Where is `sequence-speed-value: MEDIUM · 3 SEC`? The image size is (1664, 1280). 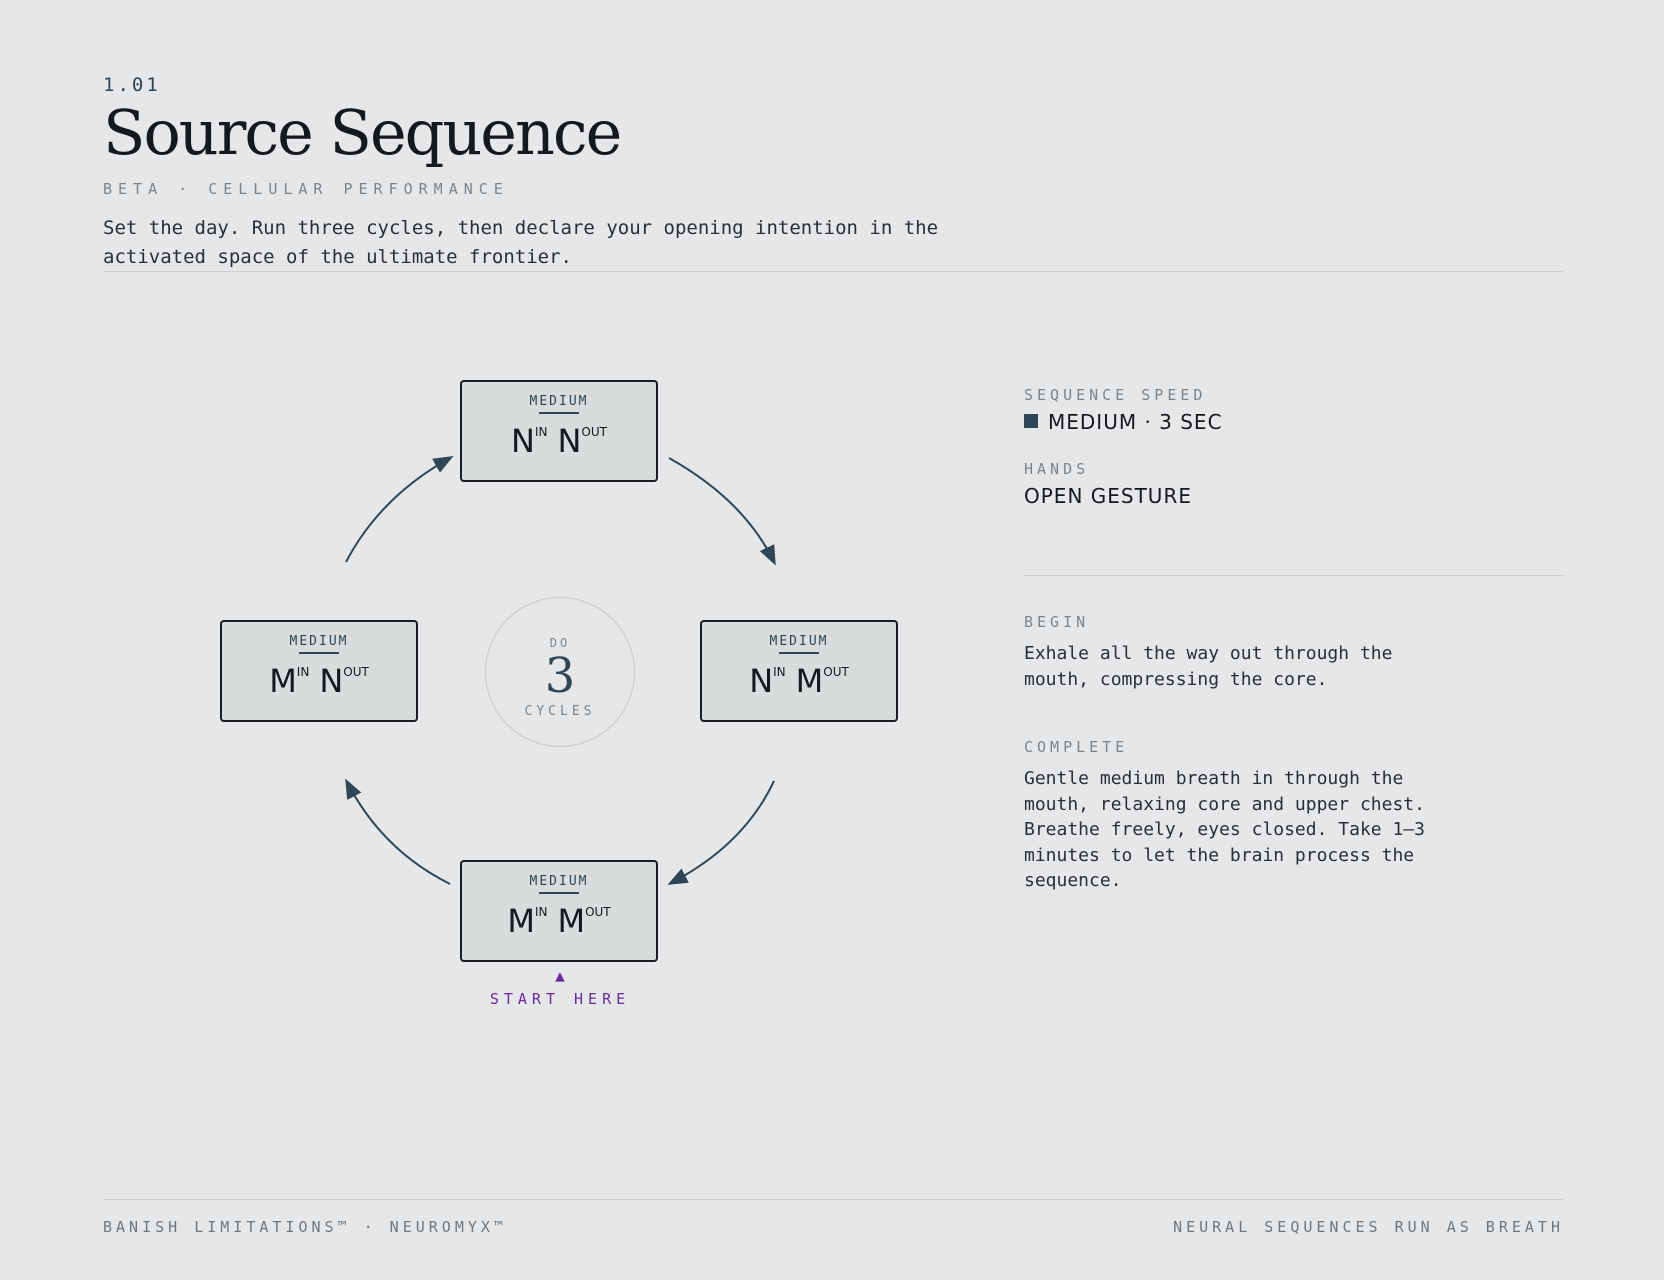
sequence-speed-value: MEDIUM · 3 SEC is located at coordinates (1135, 422).